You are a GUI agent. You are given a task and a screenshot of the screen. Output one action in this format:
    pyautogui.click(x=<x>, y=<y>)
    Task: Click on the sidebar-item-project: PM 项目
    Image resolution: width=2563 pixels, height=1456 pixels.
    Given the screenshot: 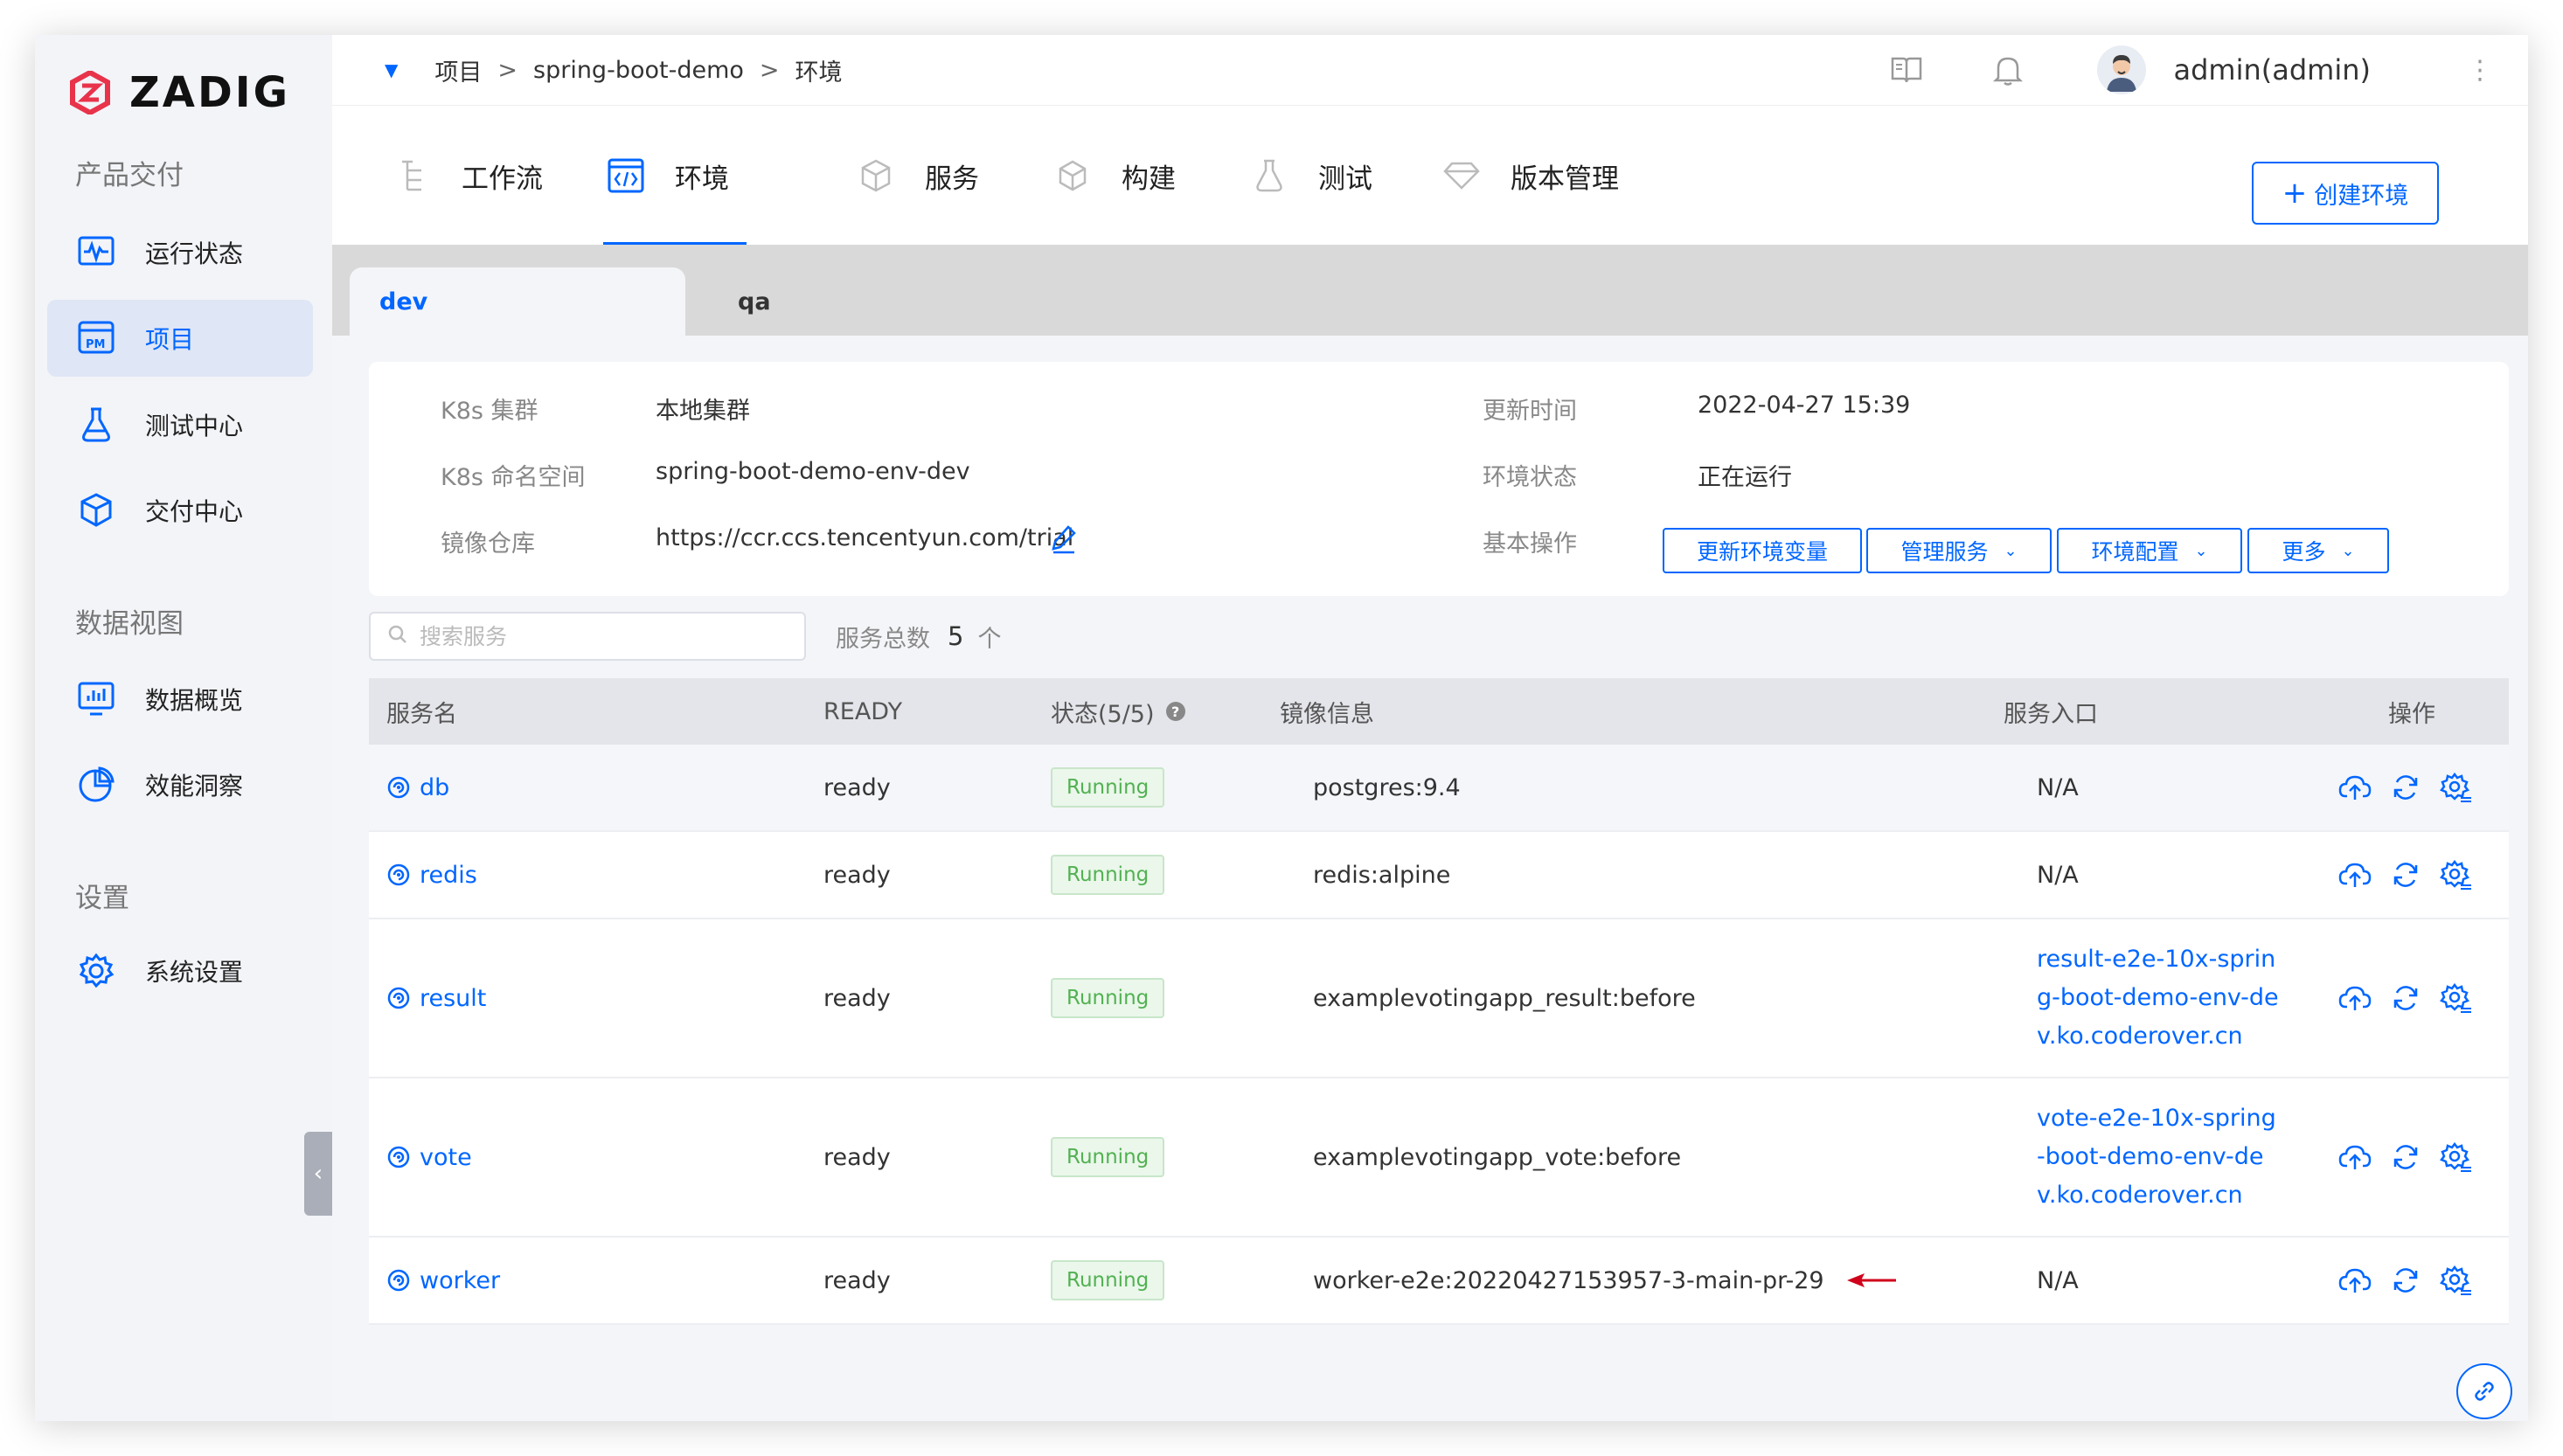 What is the action you would take?
    pyautogui.click(x=180, y=338)
    